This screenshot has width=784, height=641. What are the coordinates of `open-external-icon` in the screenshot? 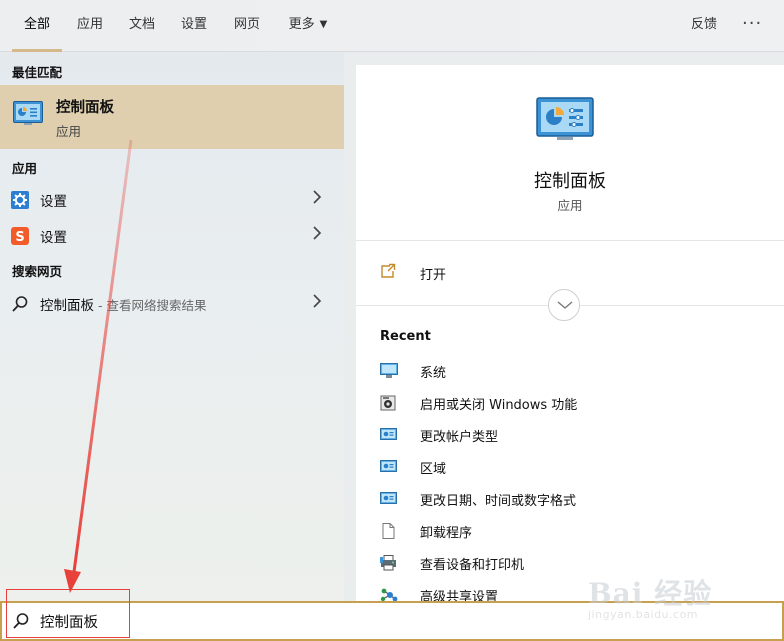 It's located at (388, 273).